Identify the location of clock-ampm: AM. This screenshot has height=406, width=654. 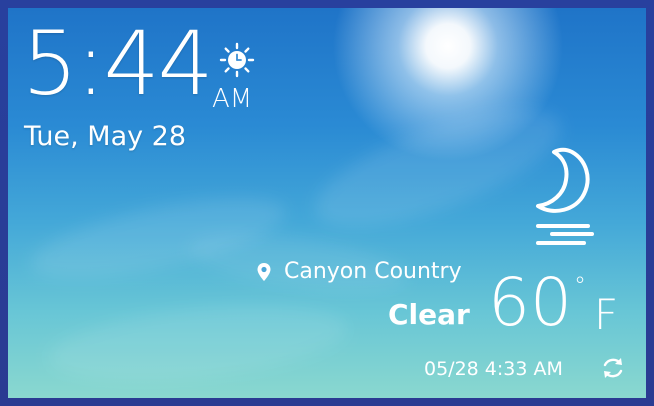
(232, 99).